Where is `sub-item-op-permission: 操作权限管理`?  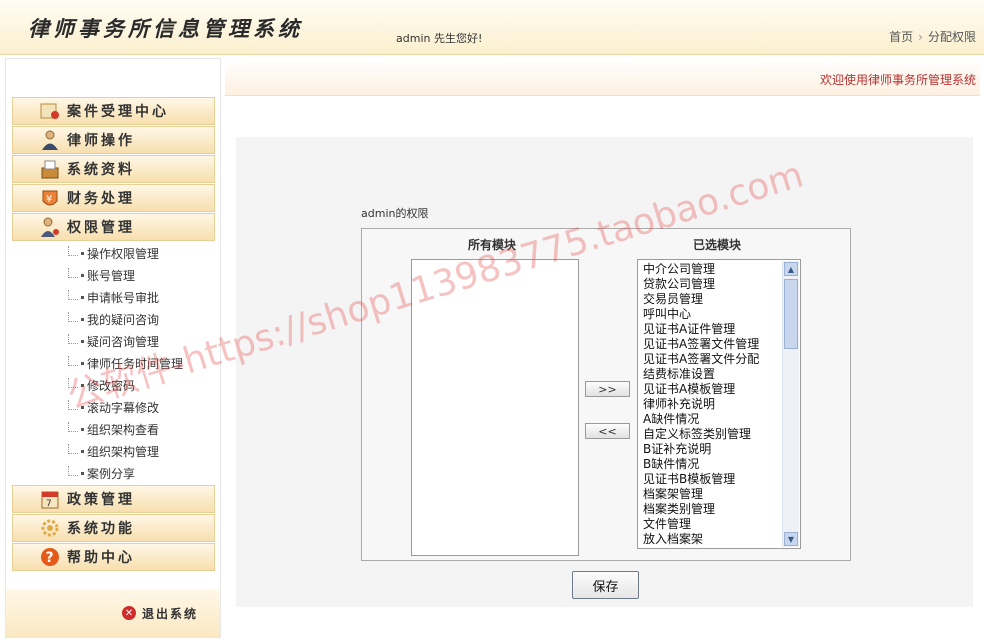
sub-item-op-permission: 操作权限管理 is located at coordinates (113, 253).